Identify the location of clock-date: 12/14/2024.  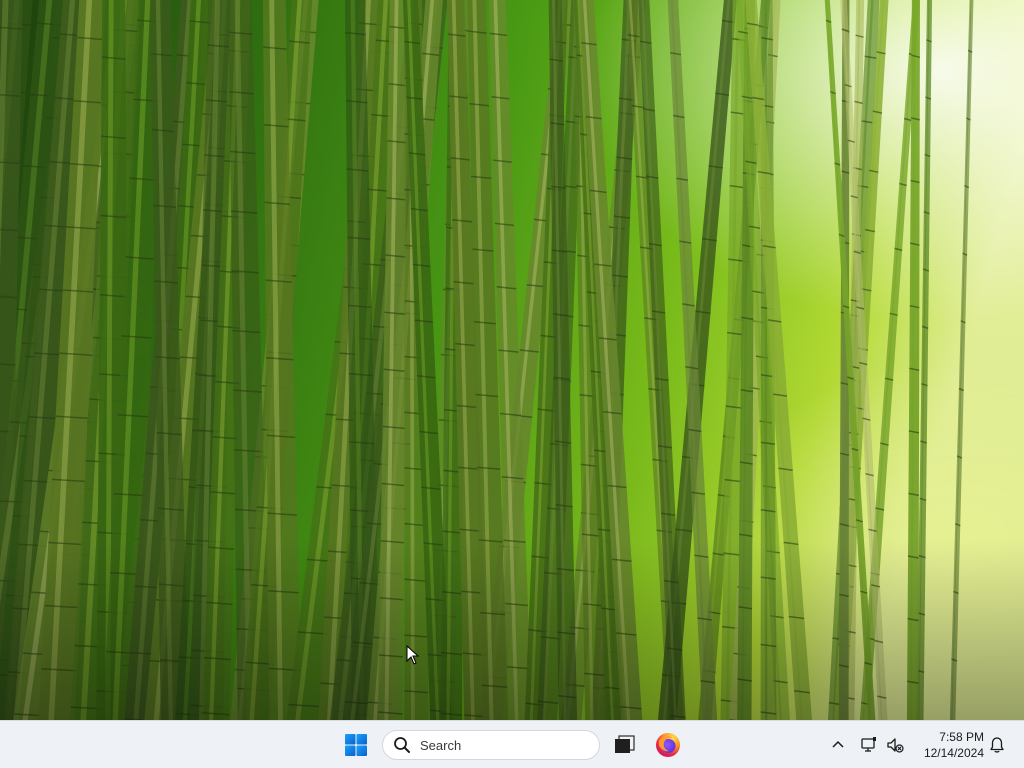
(953, 753).